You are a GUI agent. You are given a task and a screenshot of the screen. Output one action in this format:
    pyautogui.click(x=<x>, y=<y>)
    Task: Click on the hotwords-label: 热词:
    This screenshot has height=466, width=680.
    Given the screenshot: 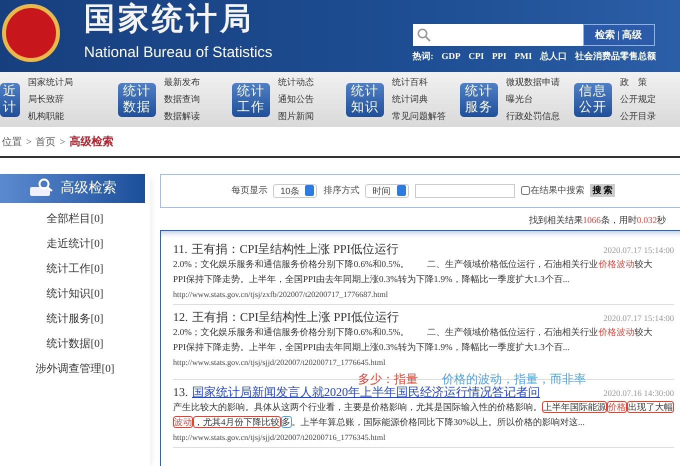 What is the action you would take?
    pyautogui.click(x=423, y=56)
    